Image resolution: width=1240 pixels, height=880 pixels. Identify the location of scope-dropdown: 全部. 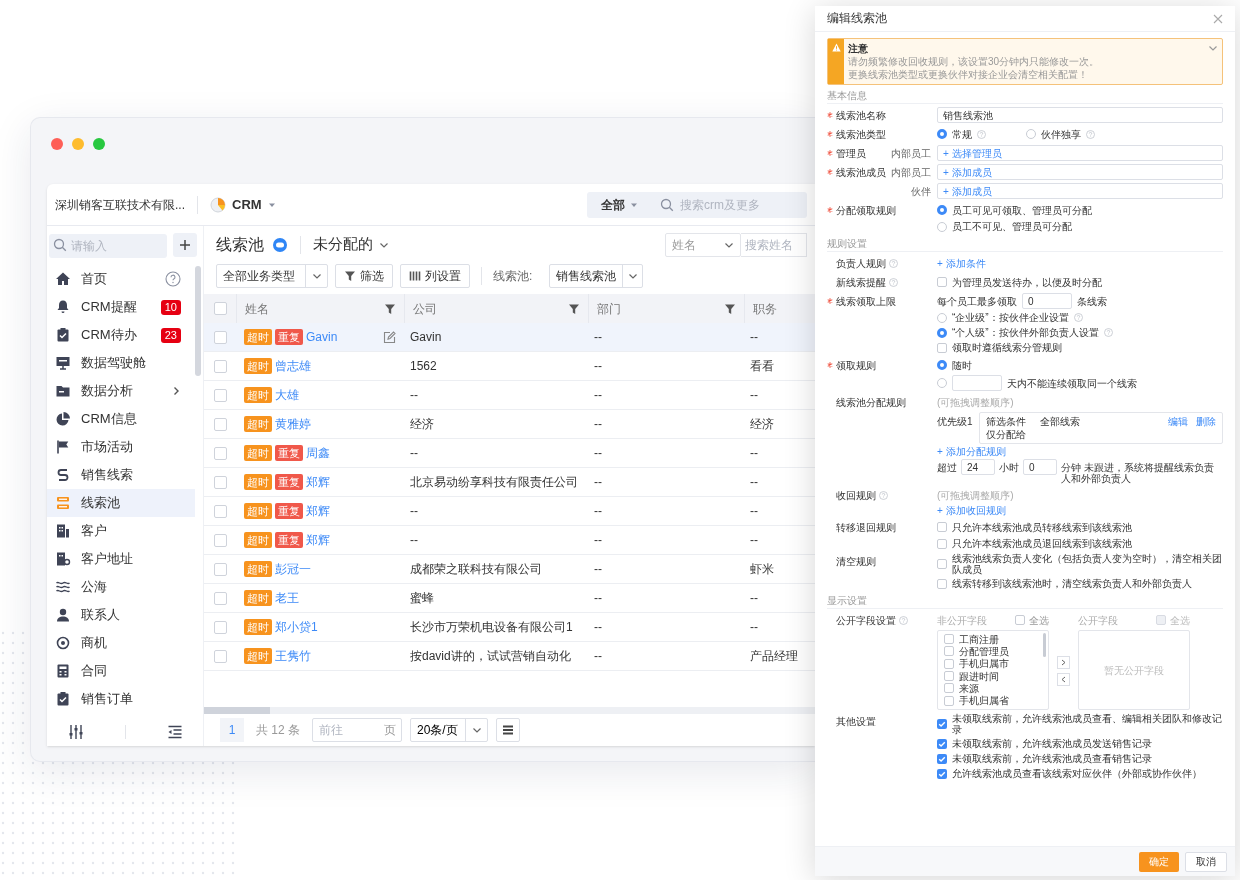
(619, 204).